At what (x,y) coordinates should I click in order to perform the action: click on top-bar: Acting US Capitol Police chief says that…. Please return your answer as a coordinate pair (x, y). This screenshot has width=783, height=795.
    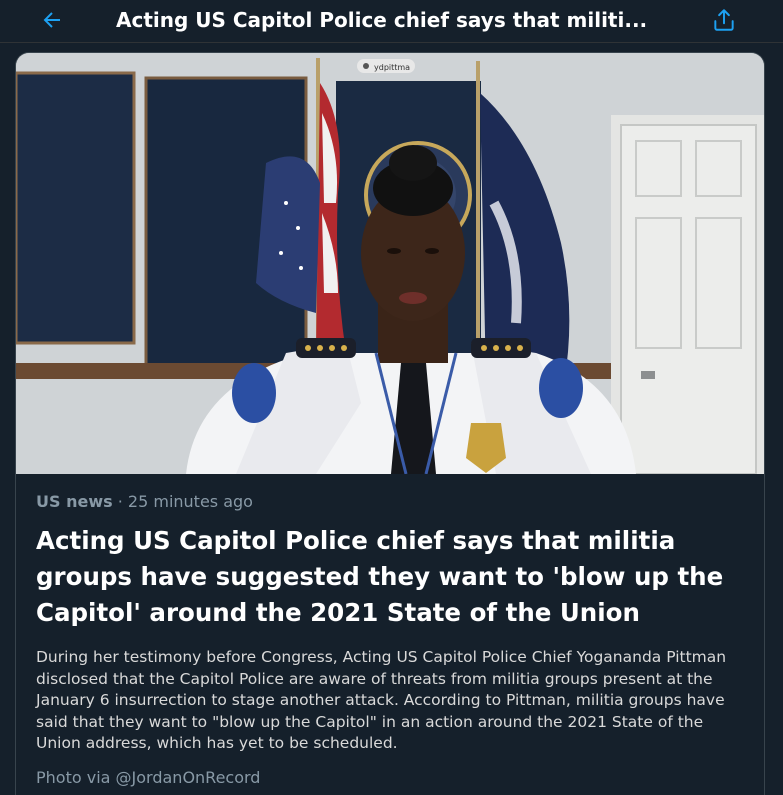
    Looking at the image, I should click on (391, 21).